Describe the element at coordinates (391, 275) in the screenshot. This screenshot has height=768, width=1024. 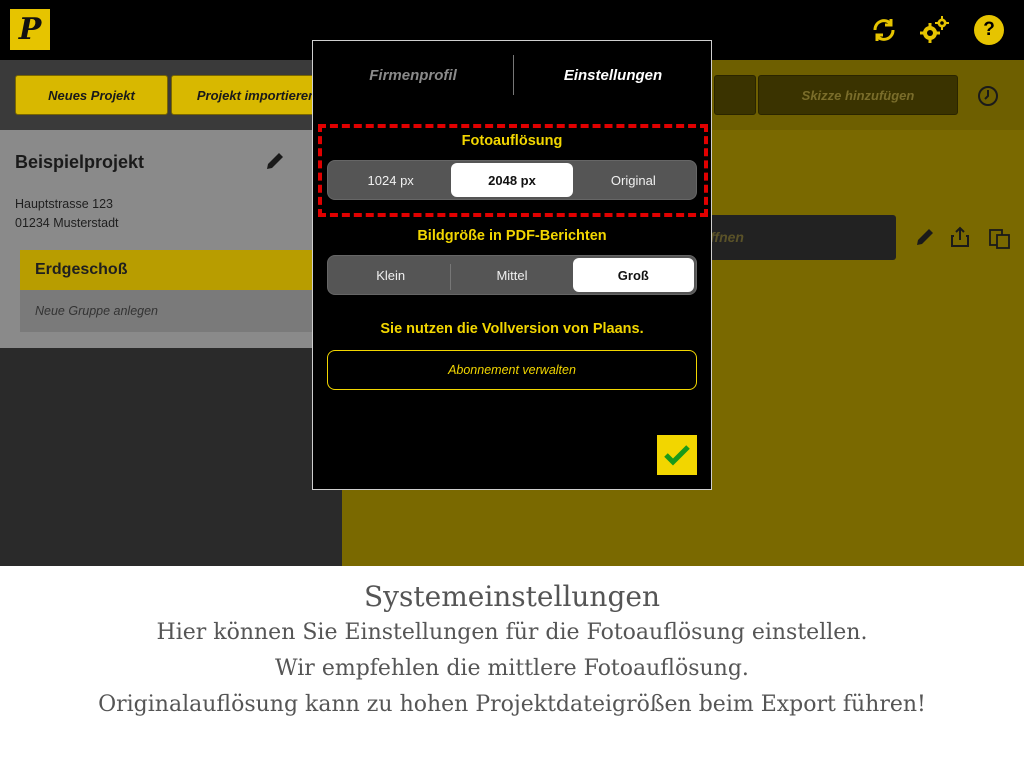
I see `pdf-image-size-option-small: Klein` at that location.